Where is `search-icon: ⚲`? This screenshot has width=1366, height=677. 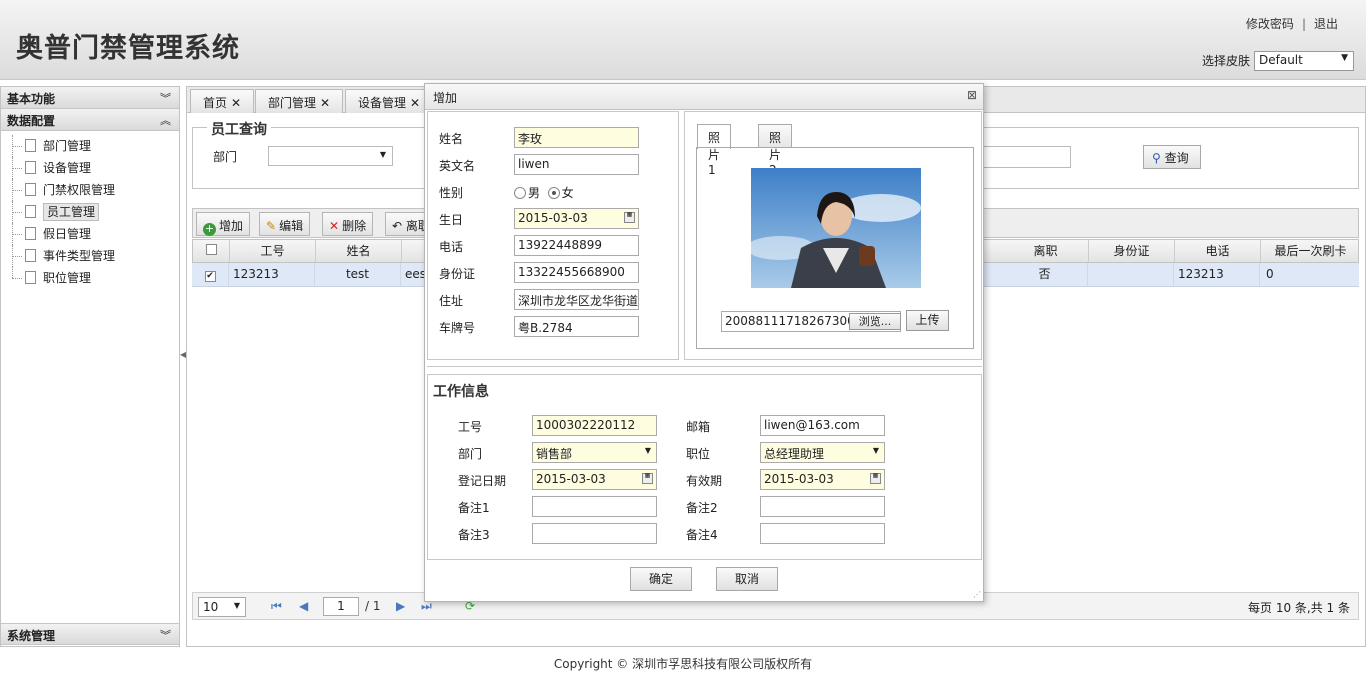 search-icon: ⚲ is located at coordinates (1156, 158).